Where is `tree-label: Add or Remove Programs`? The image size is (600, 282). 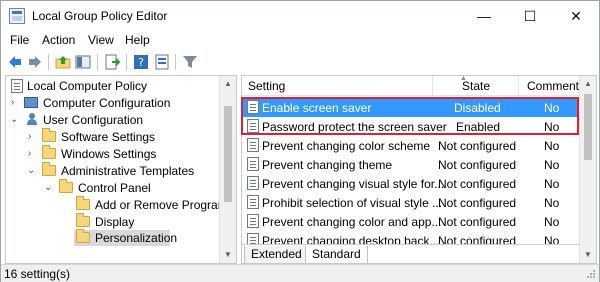 tree-label: Add or Remove Programs is located at coordinates (164, 205).